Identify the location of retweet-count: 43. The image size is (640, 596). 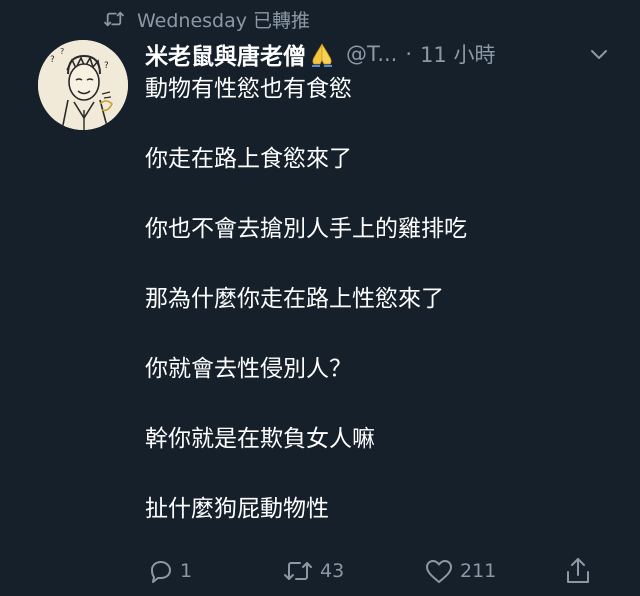
(332, 571).